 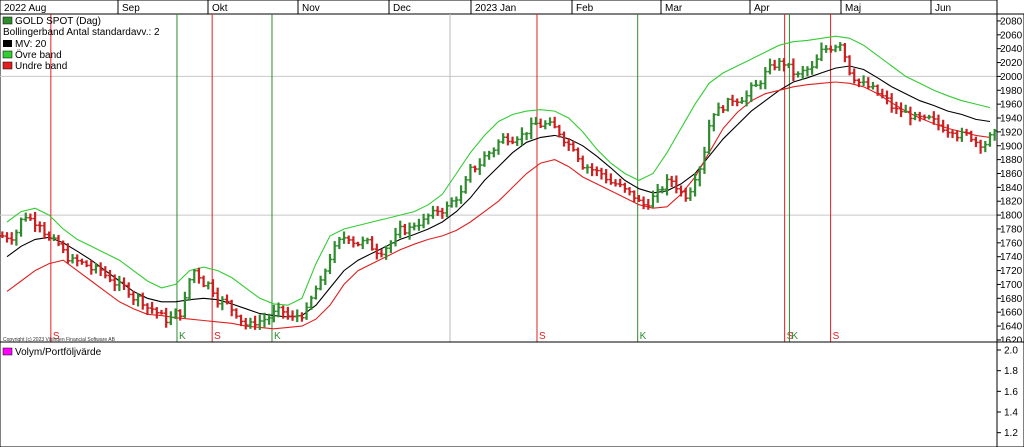 I want to click on y-tick-label: 1700, so click(x=1011, y=285).